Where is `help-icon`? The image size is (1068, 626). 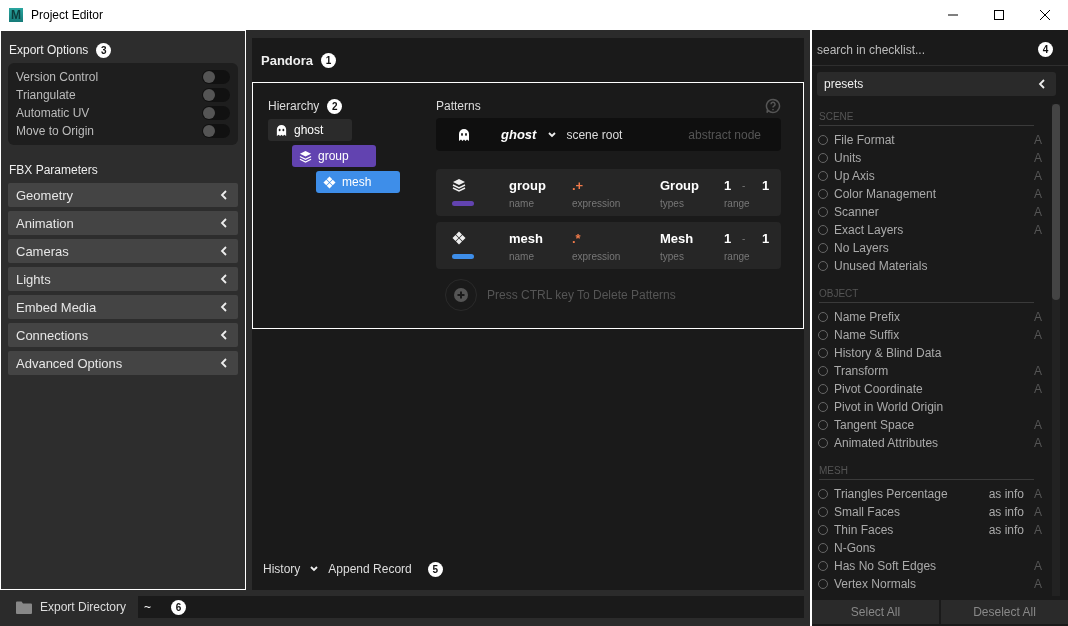
help-icon is located at coordinates (773, 106).